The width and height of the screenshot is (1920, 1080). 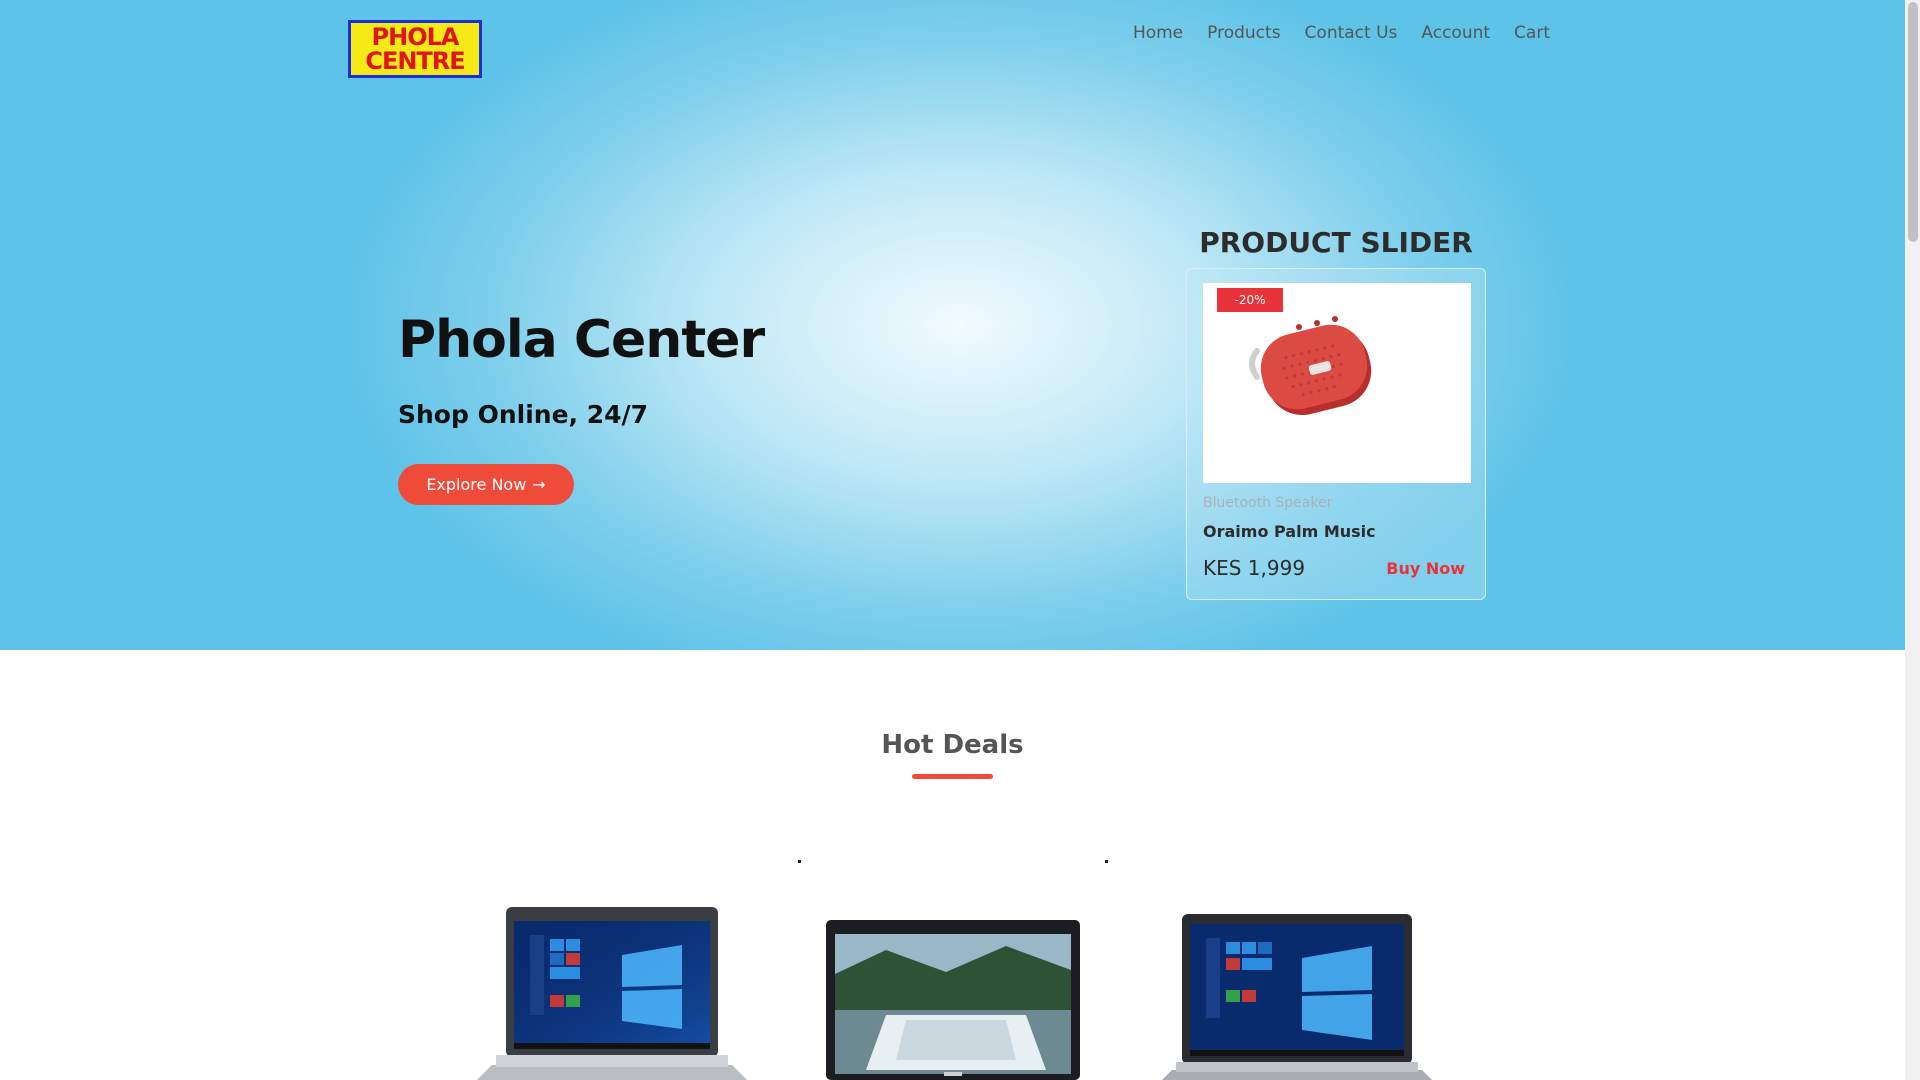 I want to click on explore-now-button: Explore Now →, so click(x=486, y=484).